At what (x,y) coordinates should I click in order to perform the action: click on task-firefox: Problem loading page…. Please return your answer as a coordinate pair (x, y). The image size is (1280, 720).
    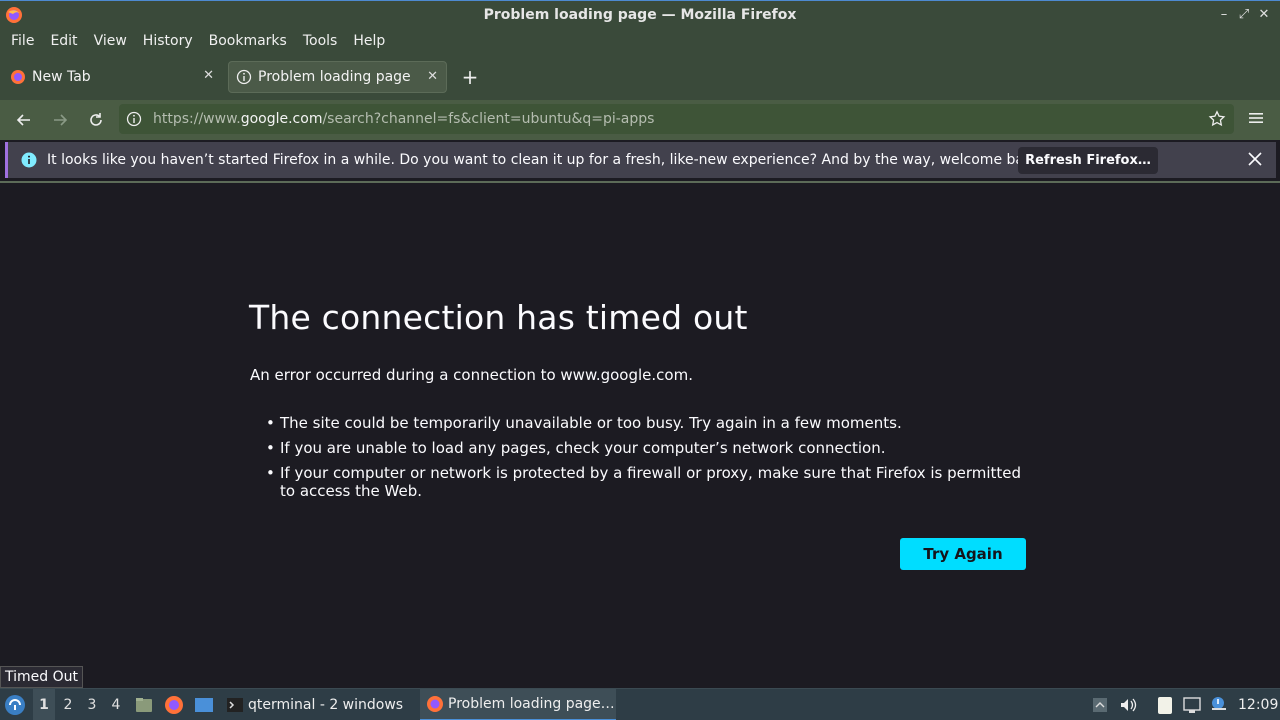
    Looking at the image, I should click on (518, 704).